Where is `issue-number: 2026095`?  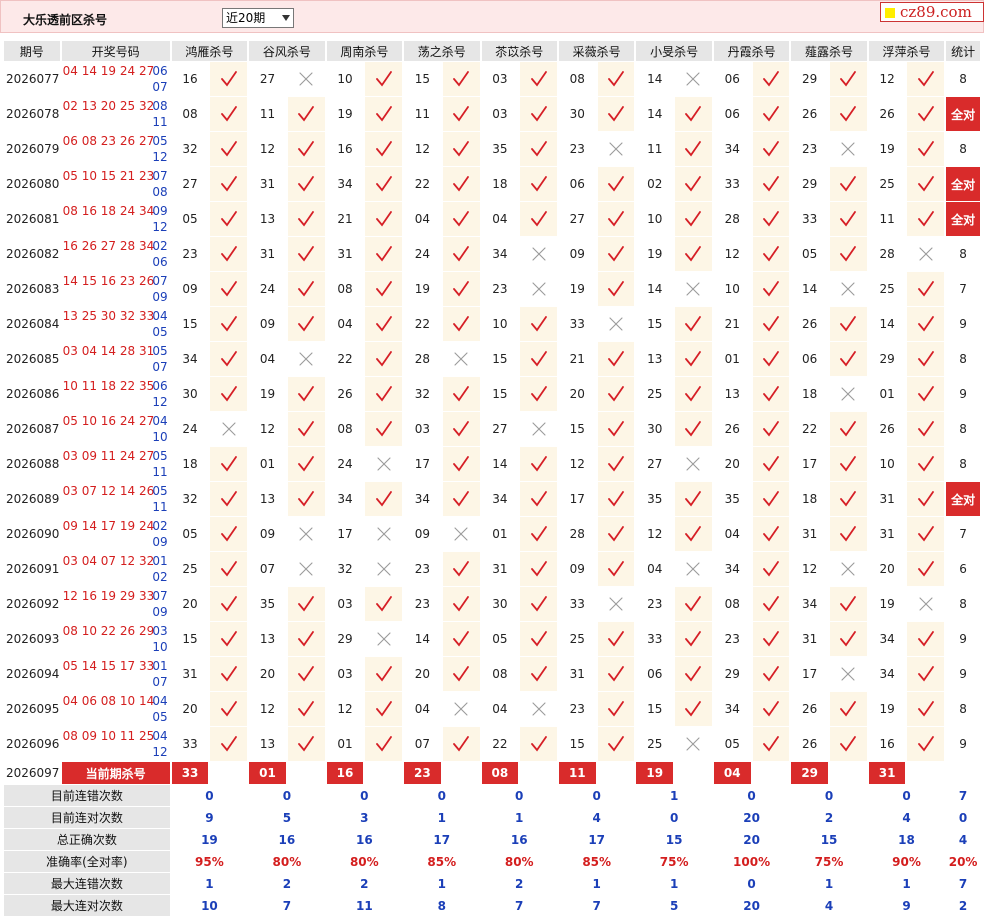
issue-number: 2026095 is located at coordinates (32, 709).